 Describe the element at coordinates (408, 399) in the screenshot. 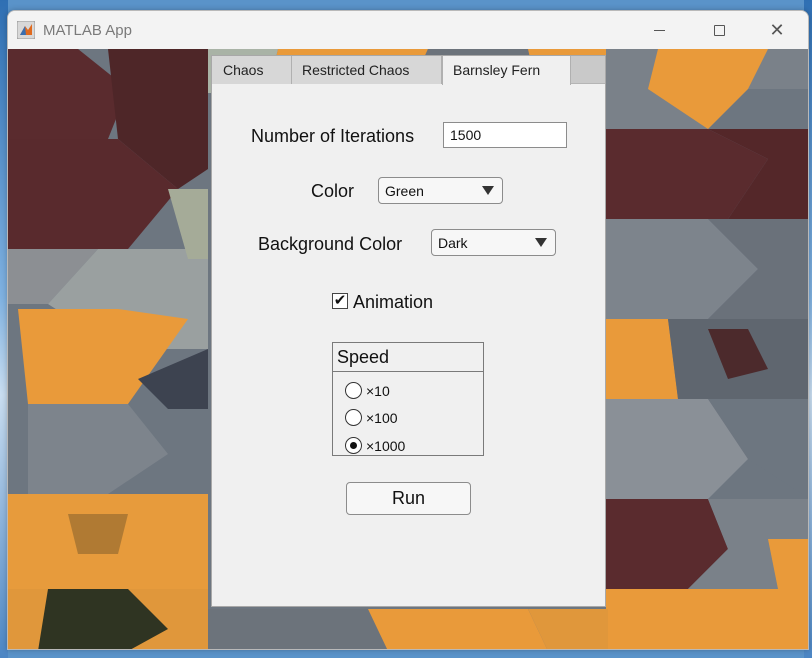

I see `speed-button-group: Speed ×10 ×100 ×1000` at that location.